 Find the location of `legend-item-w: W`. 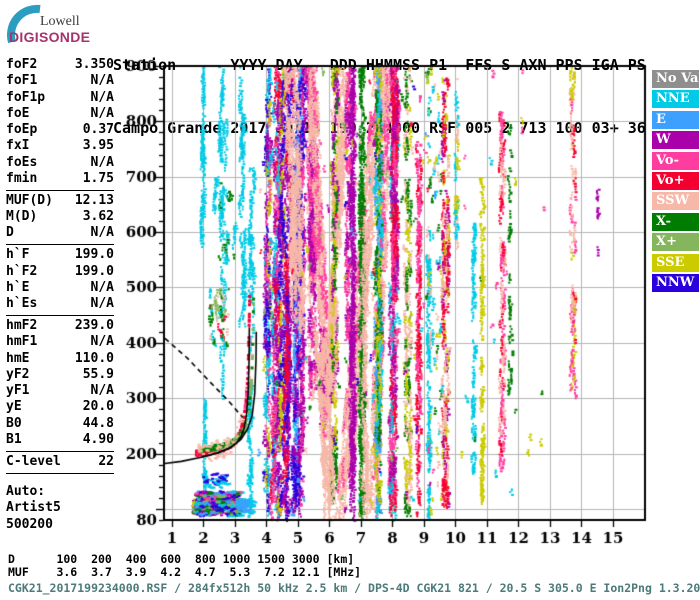

legend-item-w: W is located at coordinates (675, 140).